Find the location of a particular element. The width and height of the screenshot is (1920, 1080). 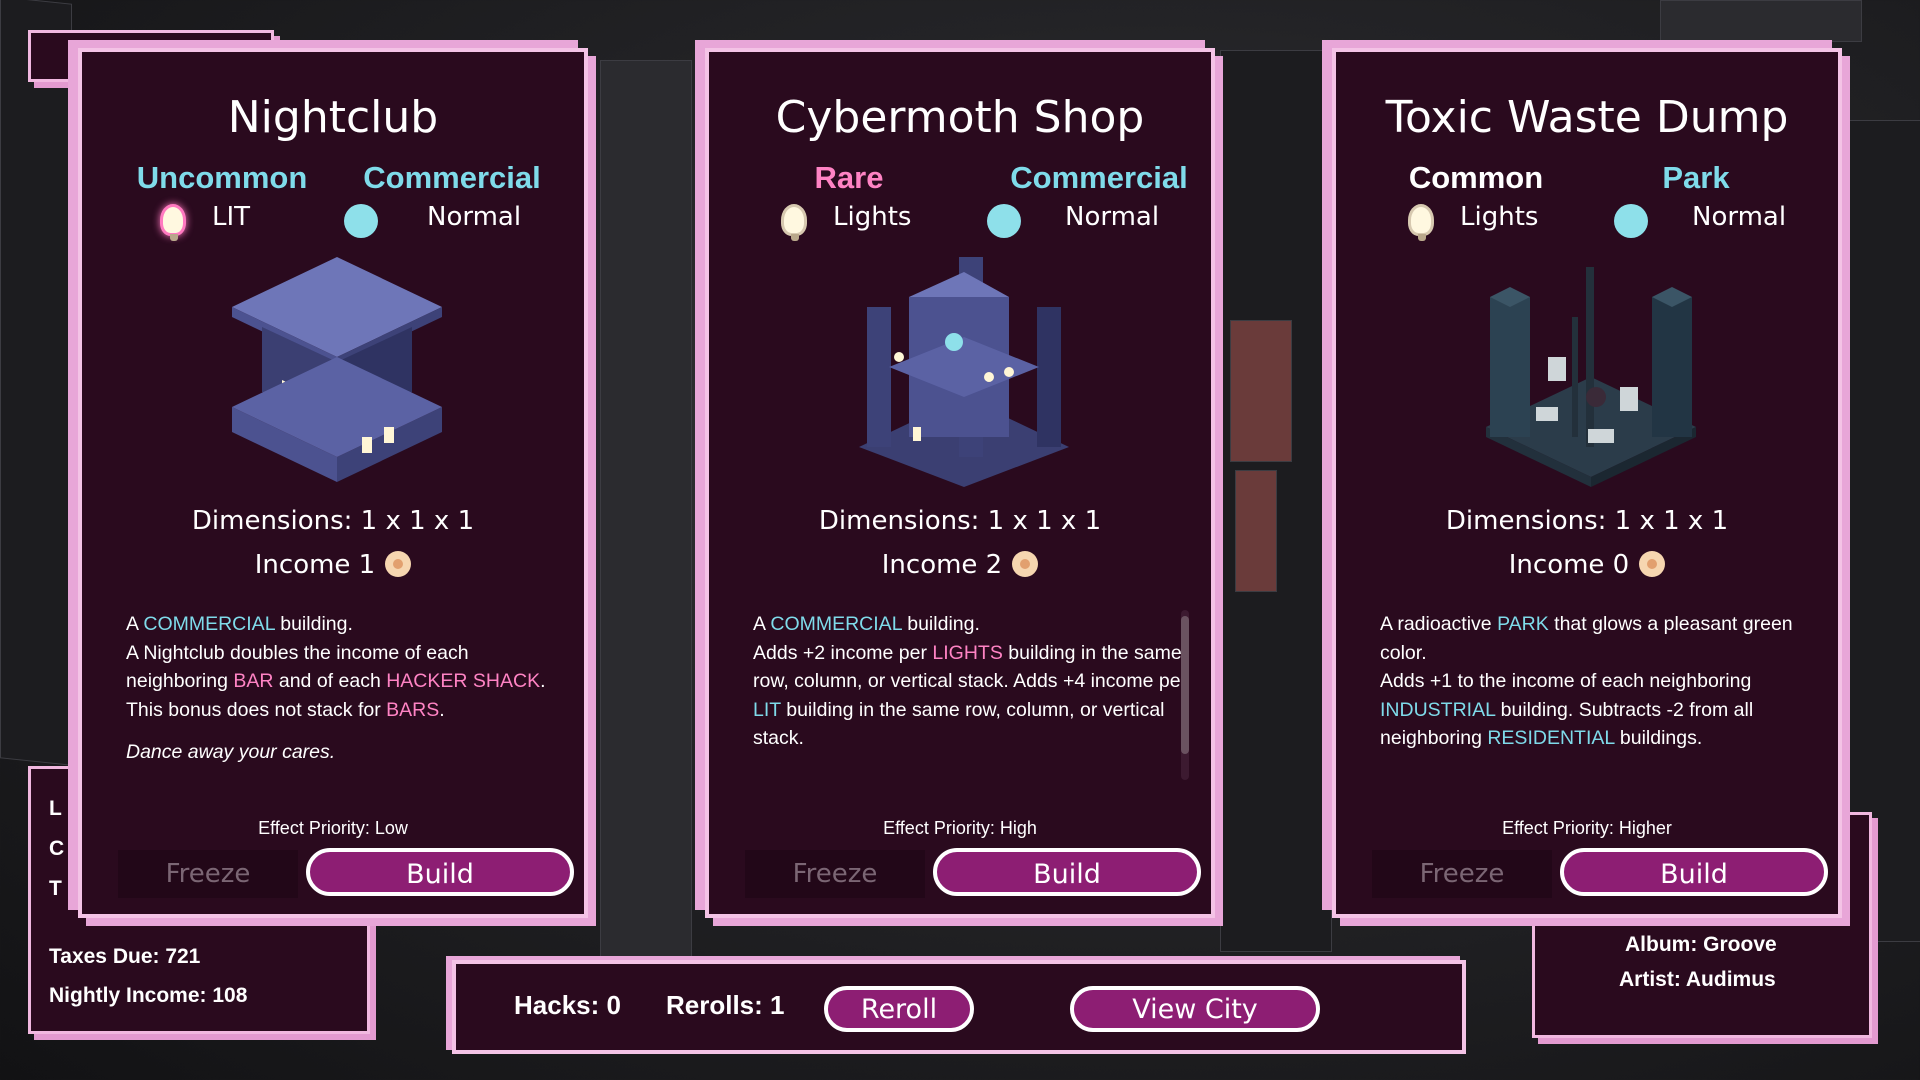

keyword-text: BARS is located at coordinates (413, 709).